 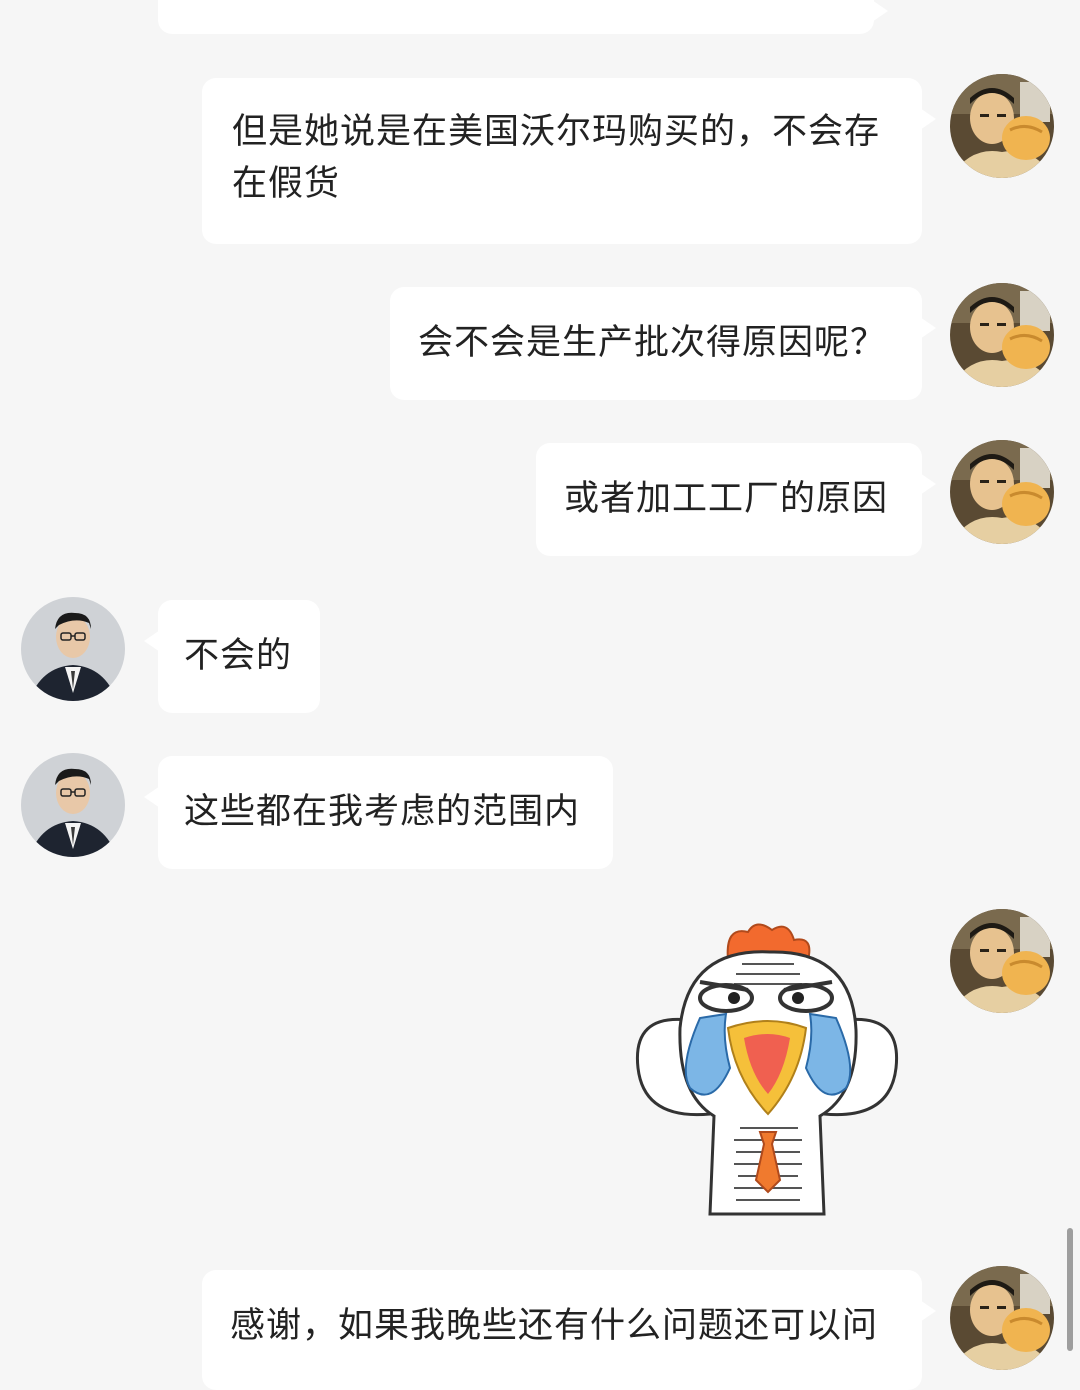 What do you see at coordinates (523, 17) in the screenshot?
I see `chat-bubble-outgoing` at bounding box center [523, 17].